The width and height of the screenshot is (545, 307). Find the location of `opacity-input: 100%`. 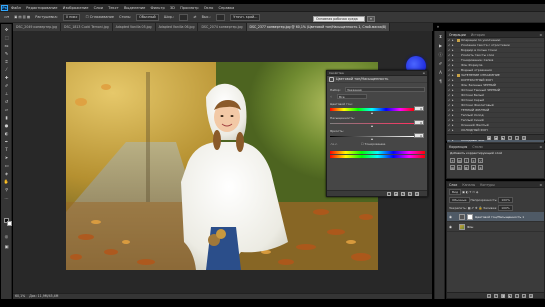

opacity-input: 100% is located at coordinates (505, 200).